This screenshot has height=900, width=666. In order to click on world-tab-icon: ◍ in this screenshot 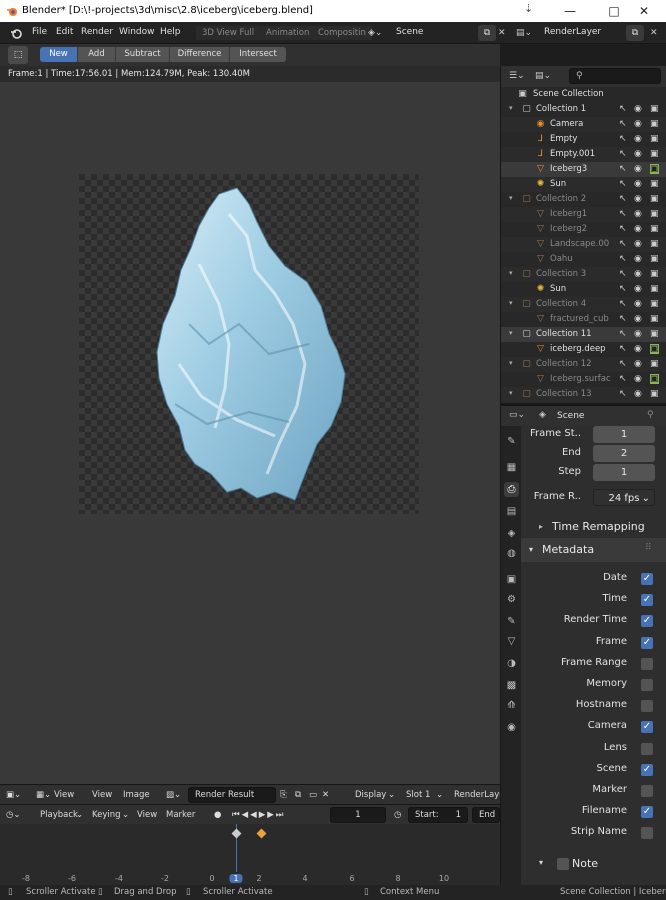, I will do `click(511, 553)`.